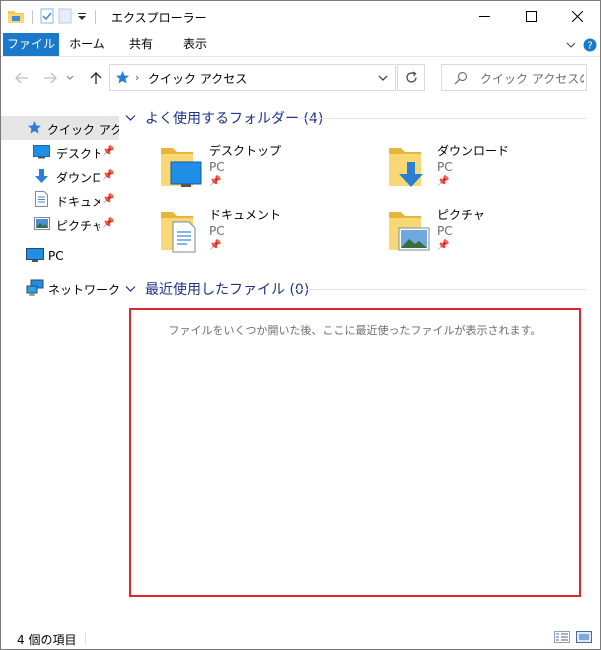 The height and width of the screenshot is (650, 601). I want to click on qat-customize-icon, so click(82, 17).